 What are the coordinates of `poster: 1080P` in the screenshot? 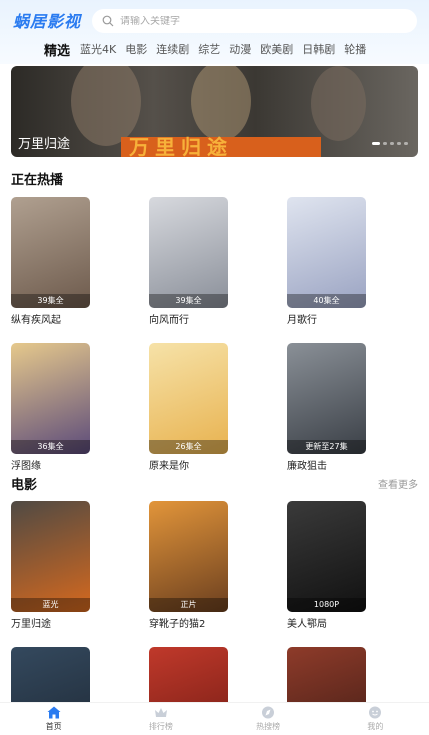 It's located at (326, 556).